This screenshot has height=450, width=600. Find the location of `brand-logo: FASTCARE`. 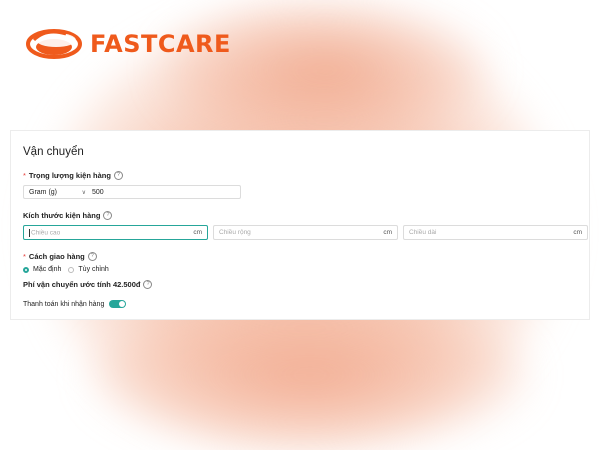

brand-logo: FASTCARE is located at coordinates (128, 44).